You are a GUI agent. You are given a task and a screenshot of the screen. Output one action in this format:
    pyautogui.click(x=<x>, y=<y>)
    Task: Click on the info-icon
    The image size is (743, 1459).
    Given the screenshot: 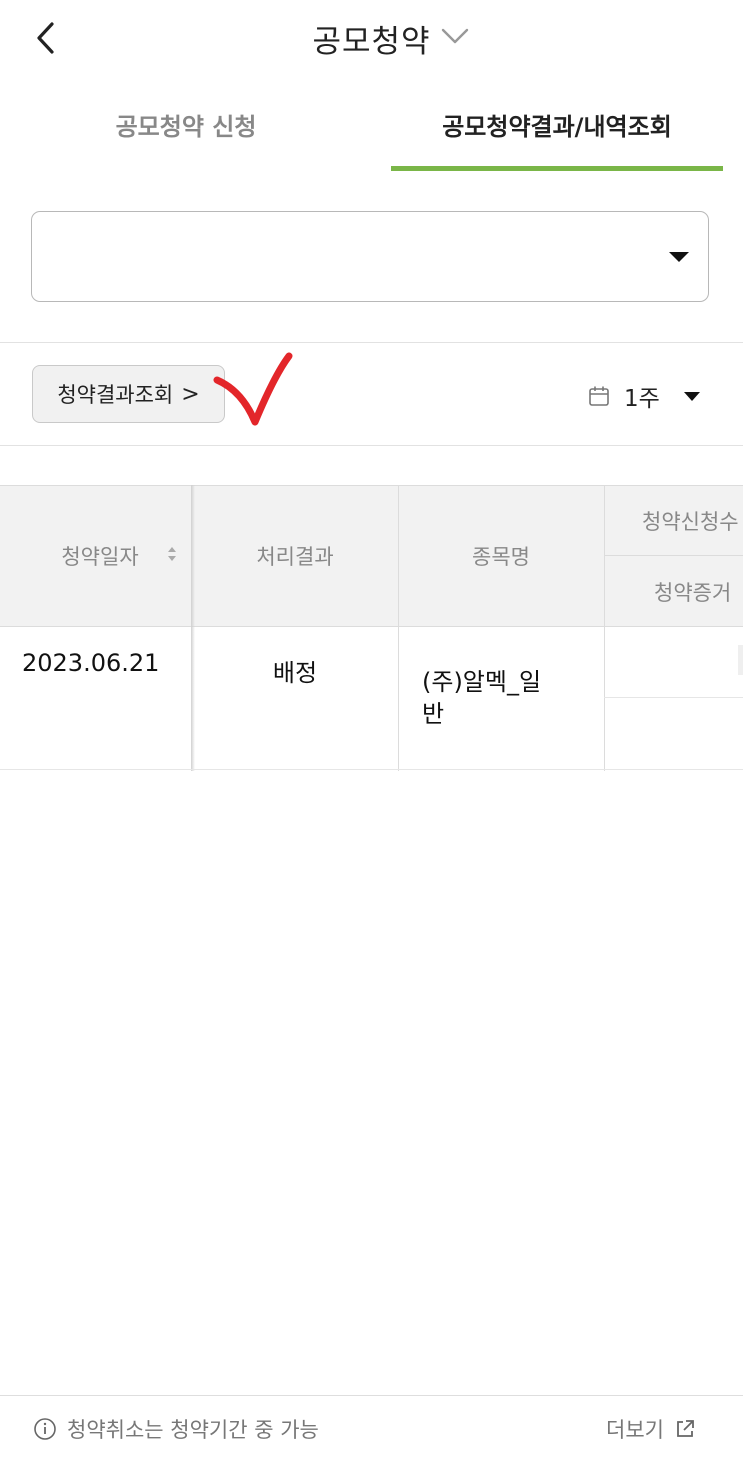 What is the action you would take?
    pyautogui.click(x=45, y=1429)
    